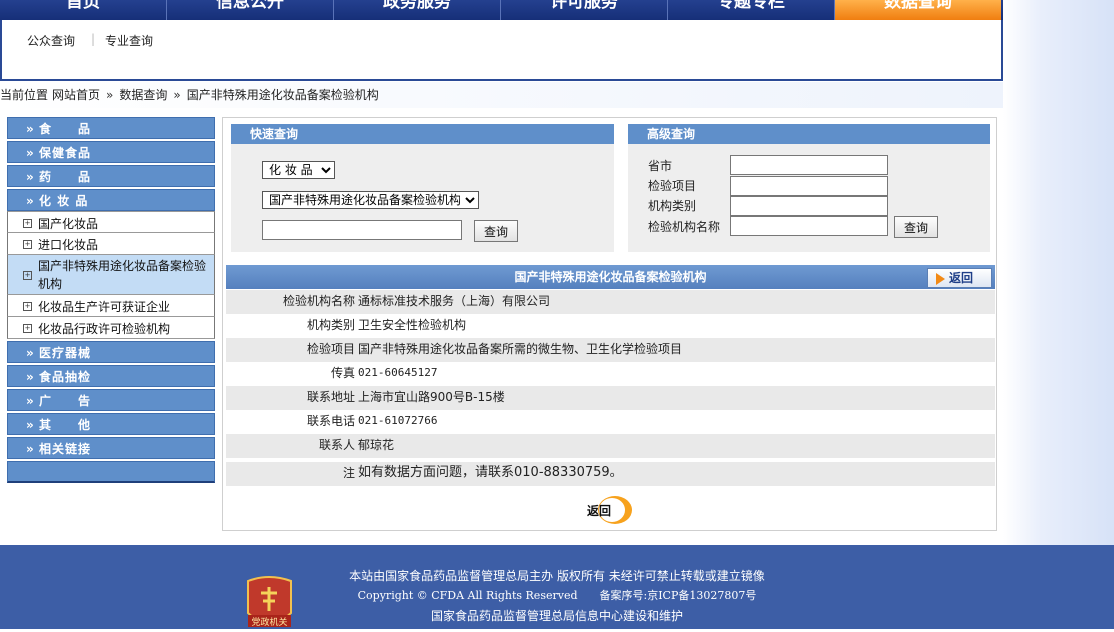 This screenshot has width=1114, height=632. I want to click on sidebar-cat-label: 食 品, so click(65, 129).